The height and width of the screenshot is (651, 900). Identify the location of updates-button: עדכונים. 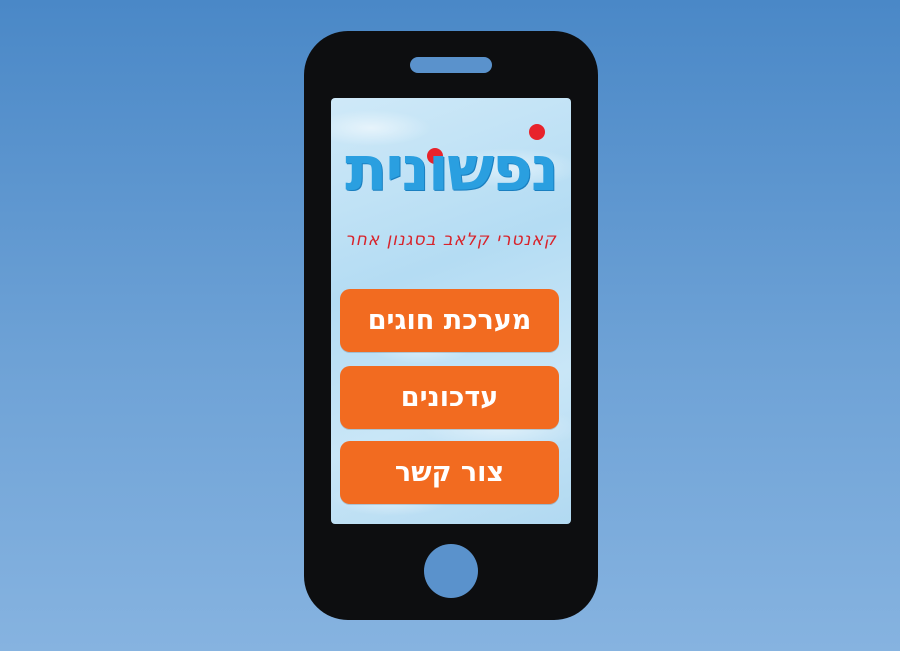
(449, 397).